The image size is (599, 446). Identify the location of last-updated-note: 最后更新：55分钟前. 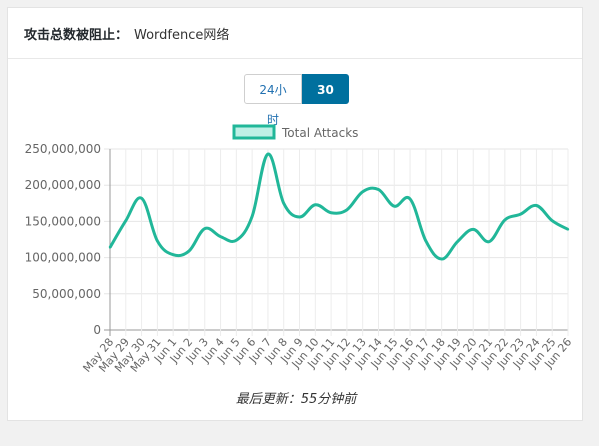
(296, 399).